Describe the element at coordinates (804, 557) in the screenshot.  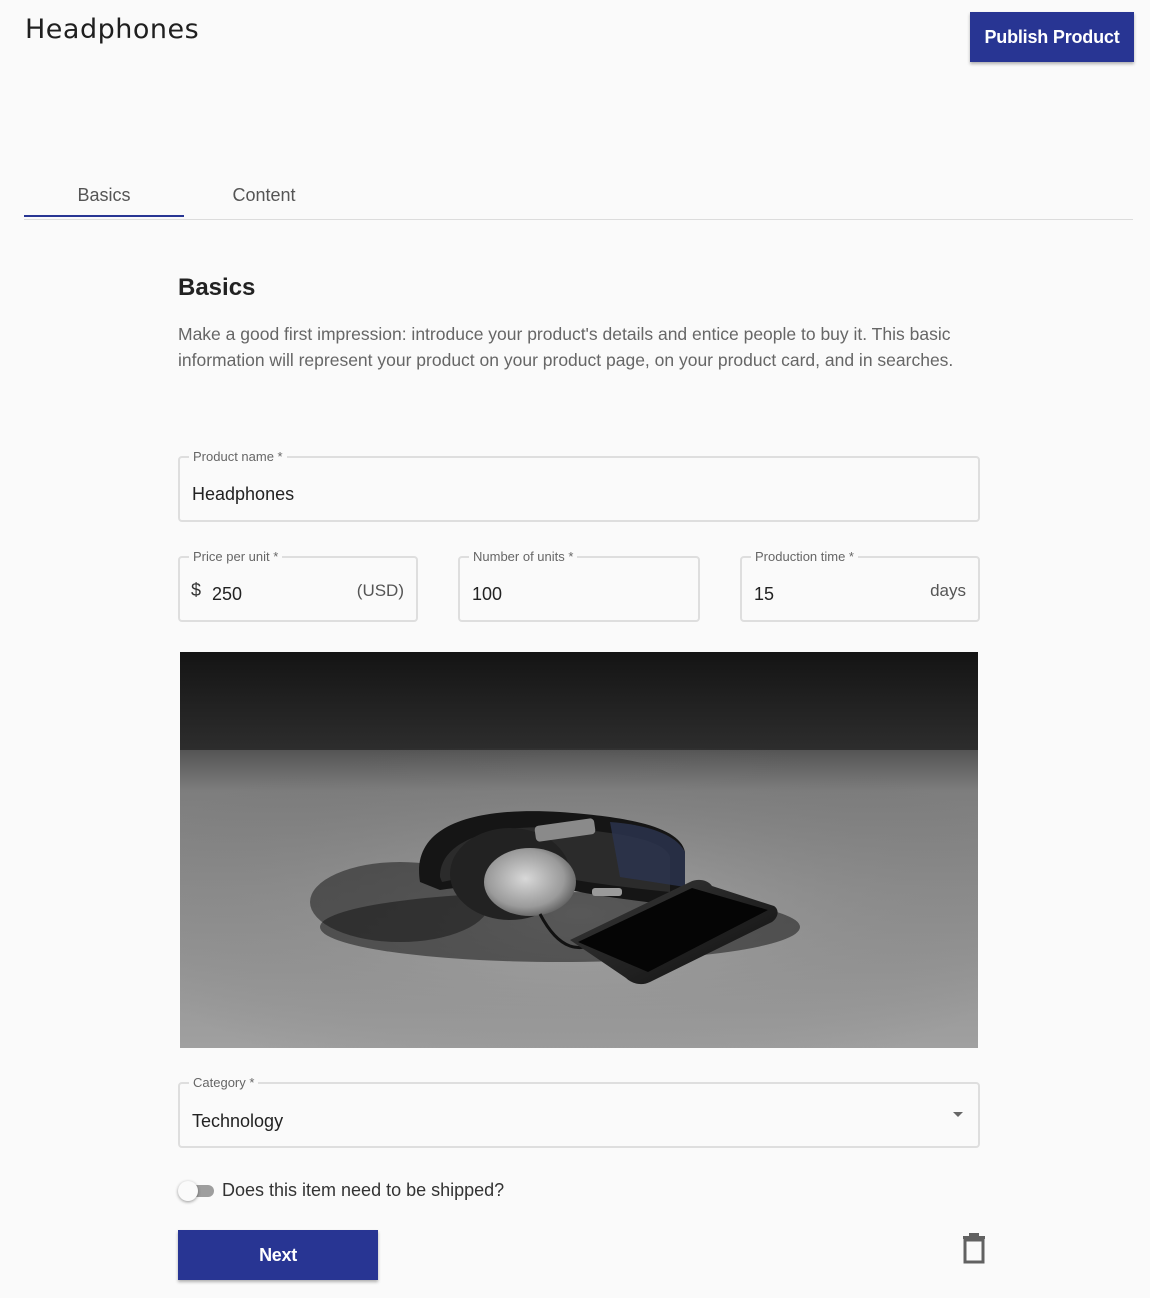
I see `production-time-label: Production time *` at that location.